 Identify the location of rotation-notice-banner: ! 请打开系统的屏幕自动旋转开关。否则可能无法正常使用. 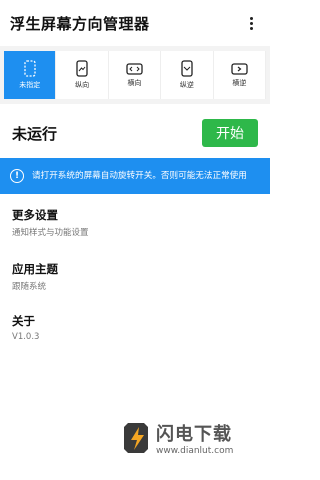
(135, 176).